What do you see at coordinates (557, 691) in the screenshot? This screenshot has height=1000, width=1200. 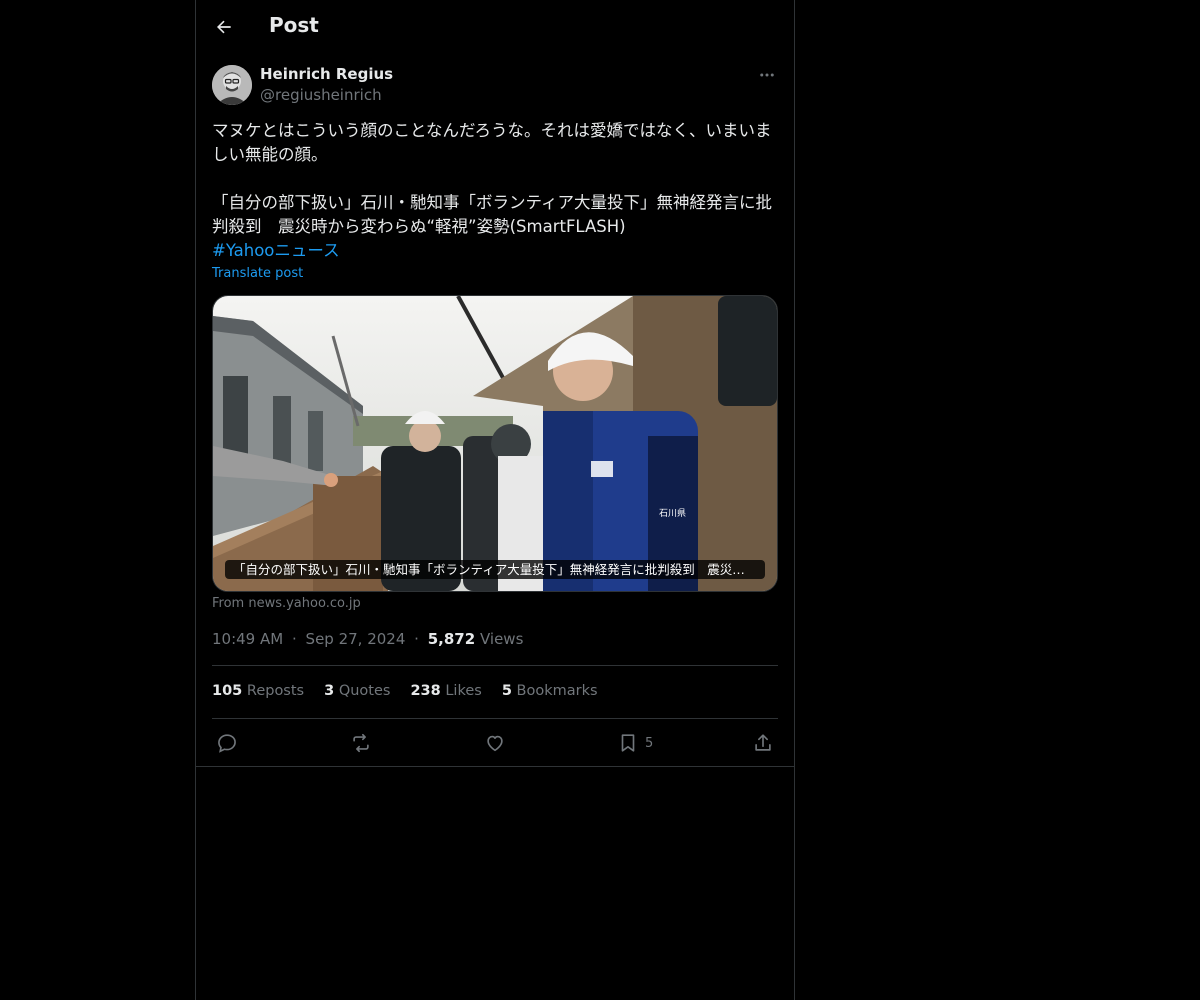 I see `bookmarks-label: Bookmarks` at bounding box center [557, 691].